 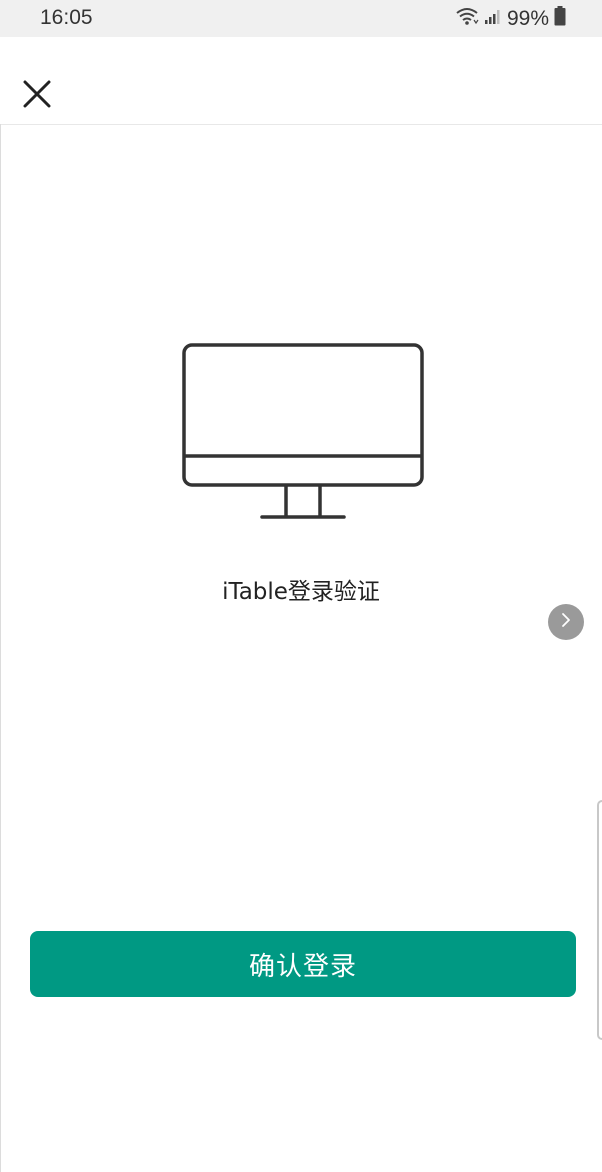 I want to click on close-icon, so click(x=37, y=96).